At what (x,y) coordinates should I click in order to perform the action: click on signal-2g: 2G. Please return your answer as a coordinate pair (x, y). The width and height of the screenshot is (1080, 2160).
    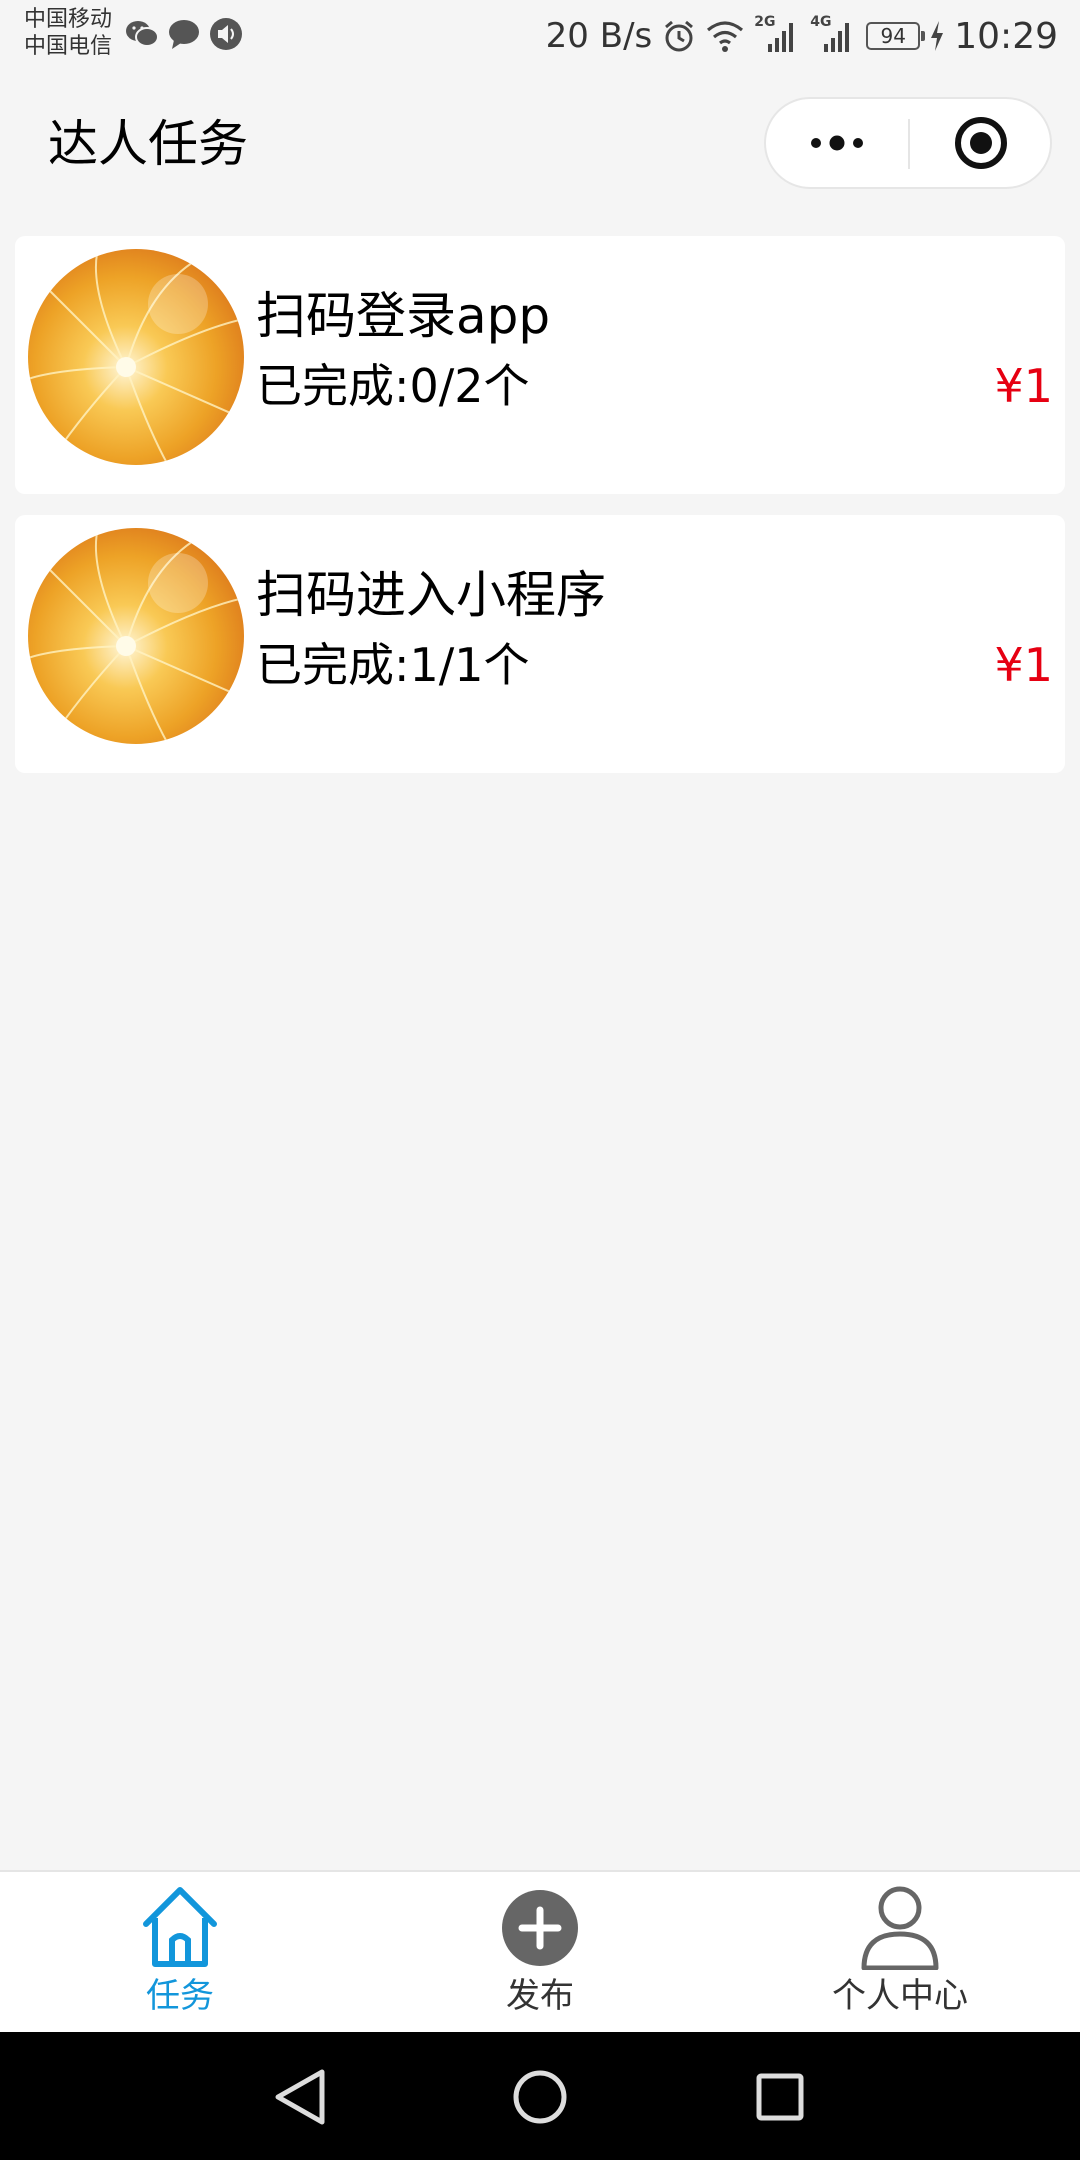
    Looking at the image, I should click on (777, 35).